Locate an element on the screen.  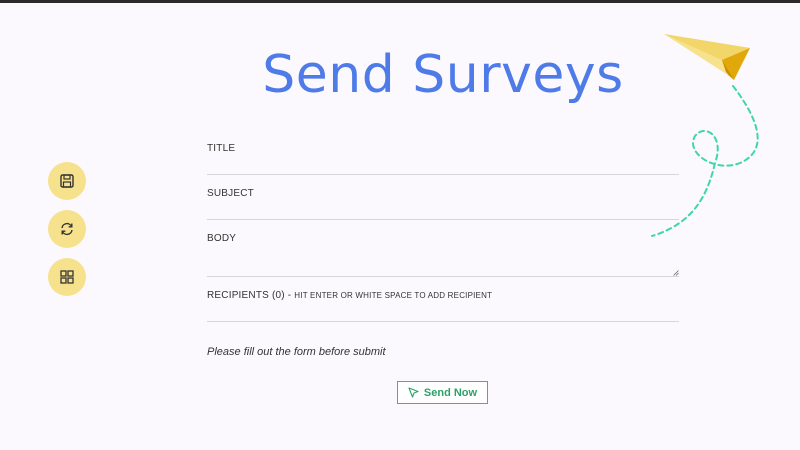
body-label: BODY is located at coordinates (222, 238).